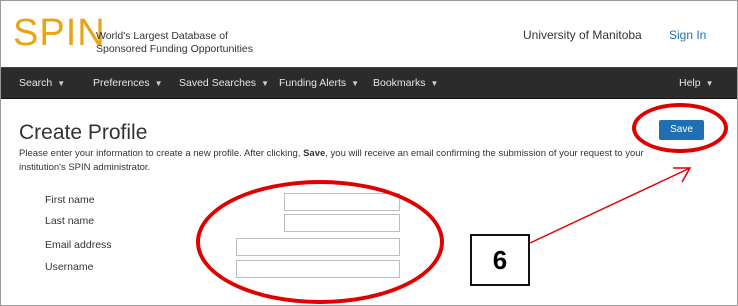 The width and height of the screenshot is (738, 306). I want to click on nav-search: Search ▼, so click(42, 83).